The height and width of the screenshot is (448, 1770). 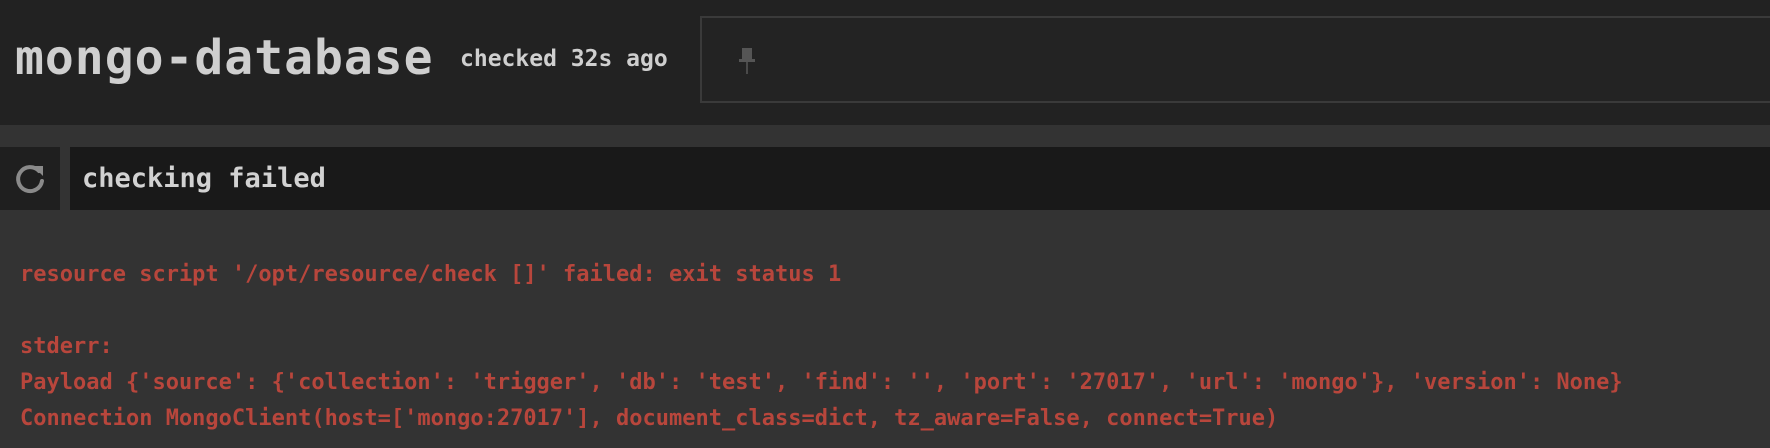 I want to click on check-button, so click(x=30, y=178).